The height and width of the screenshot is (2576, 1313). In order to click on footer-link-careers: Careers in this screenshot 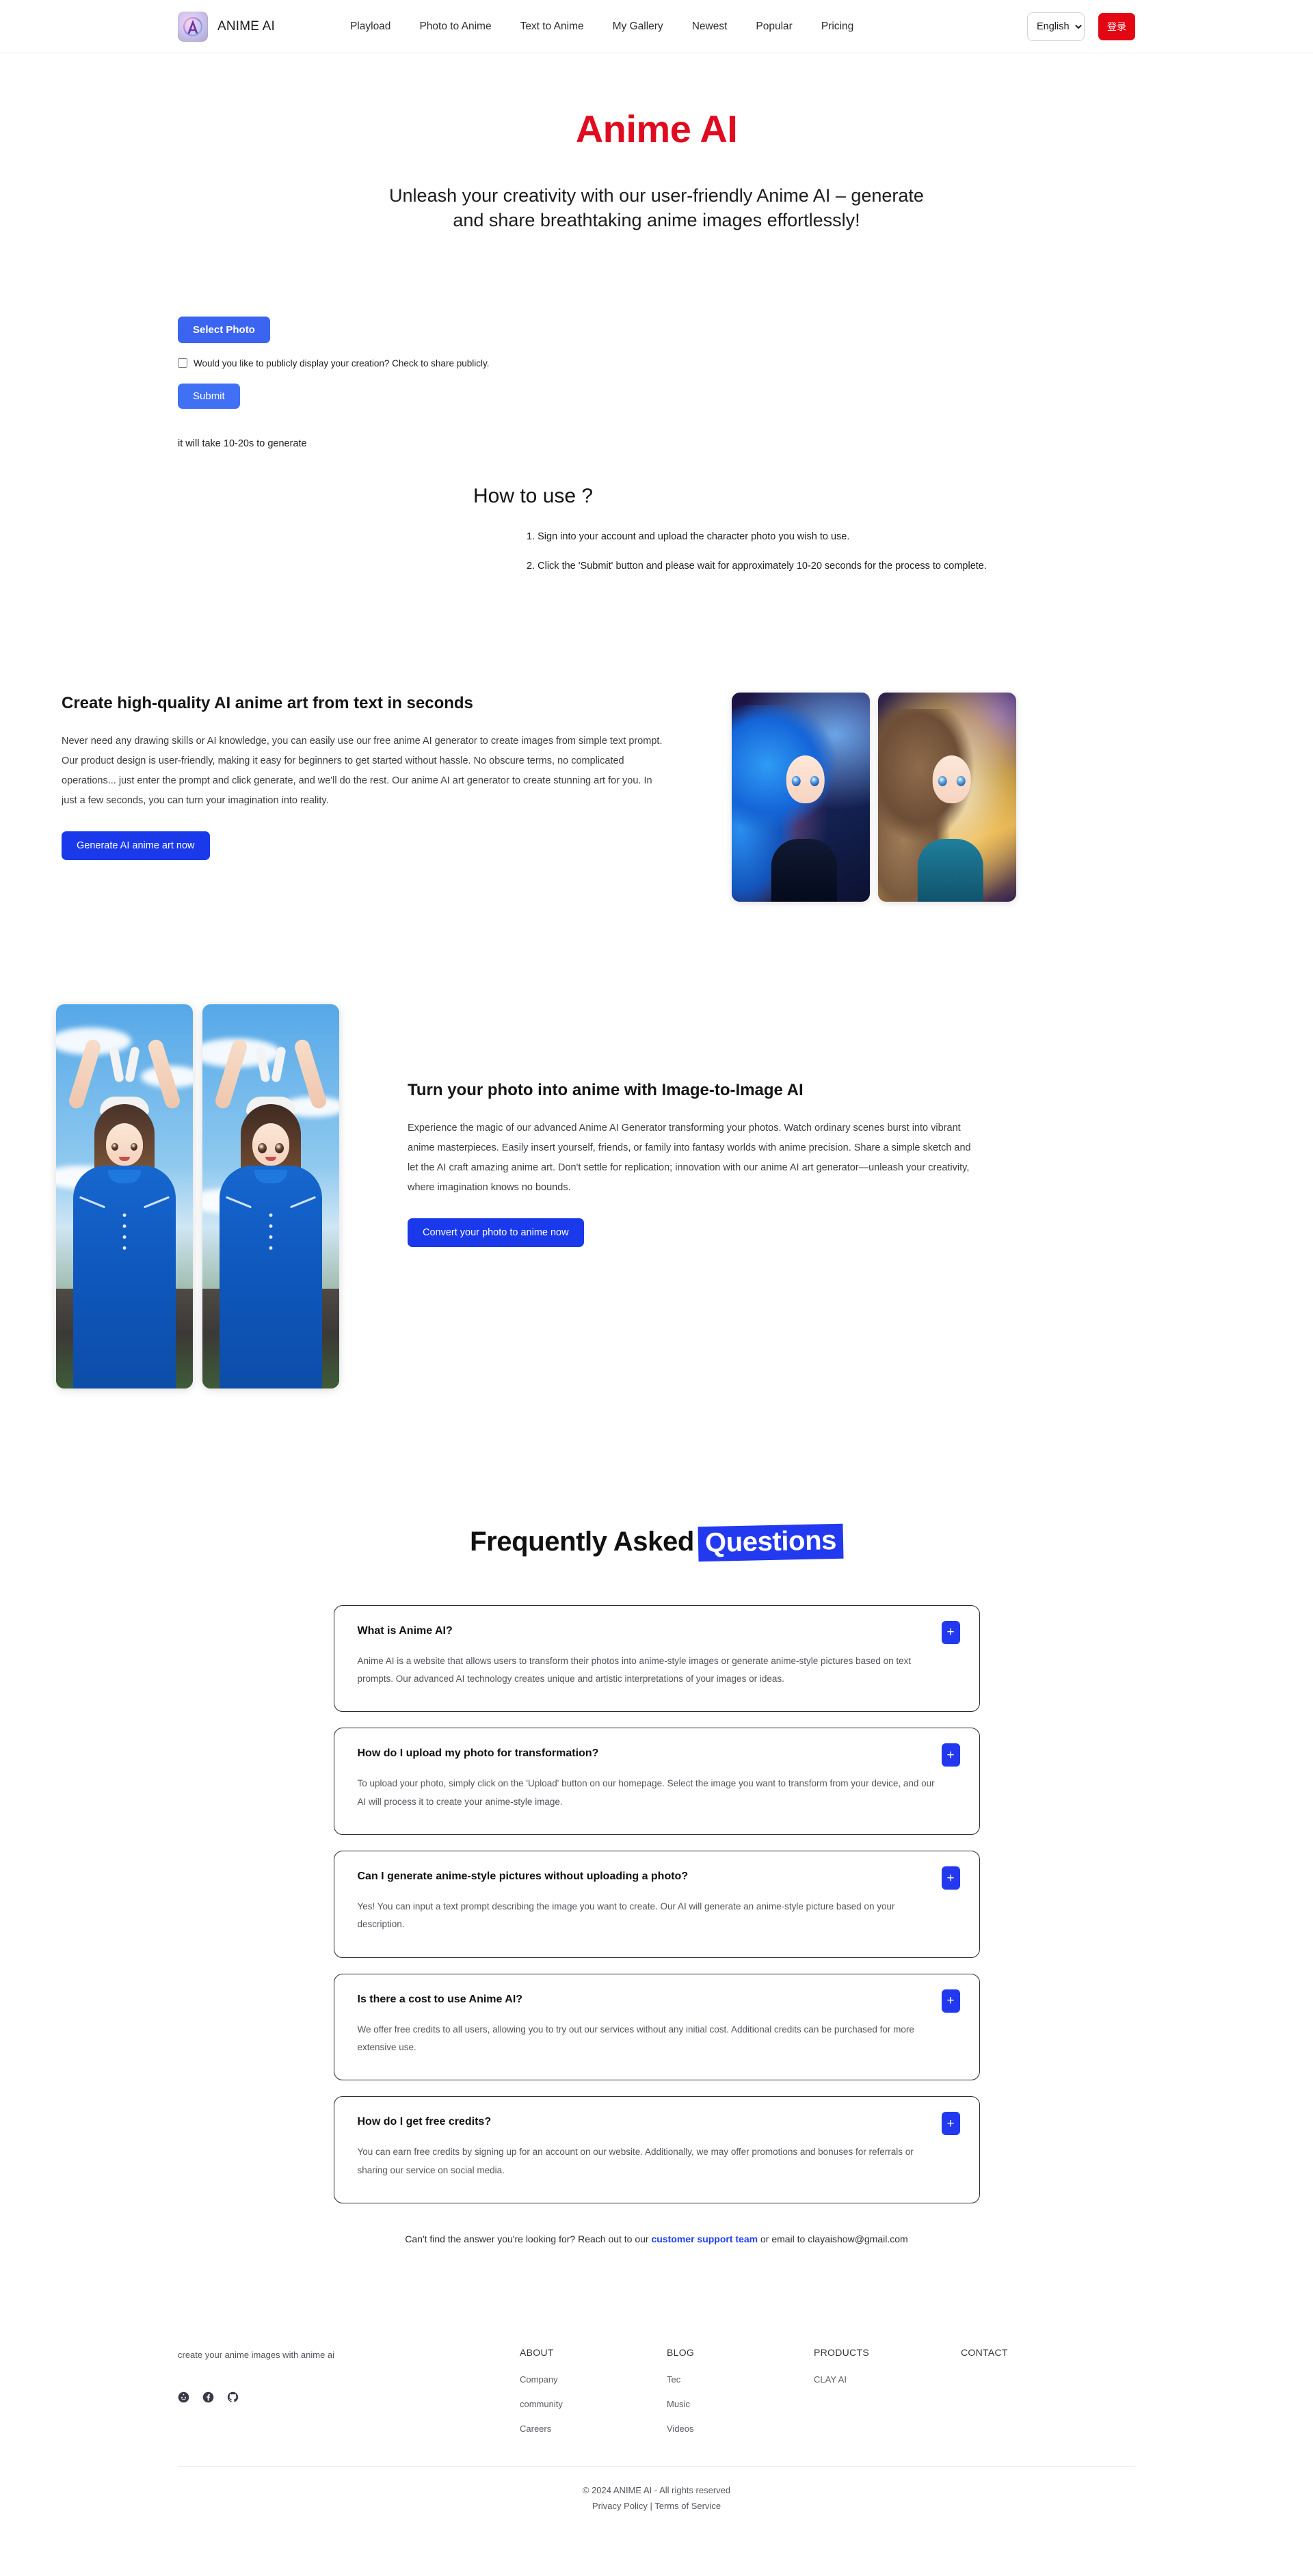, I will do `click(593, 2429)`.